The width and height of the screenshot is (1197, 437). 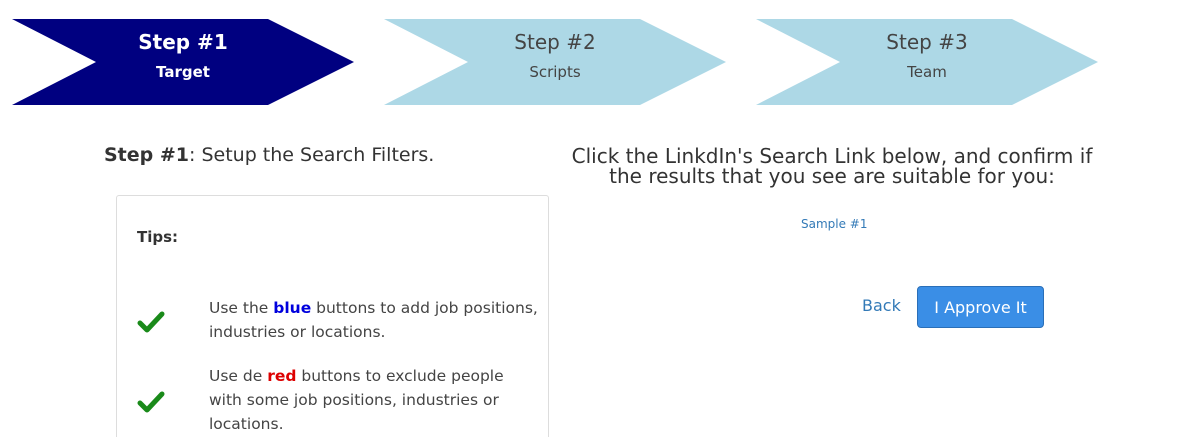 What do you see at coordinates (927, 72) in the screenshot?
I see `step-3-subtitle: Team` at bounding box center [927, 72].